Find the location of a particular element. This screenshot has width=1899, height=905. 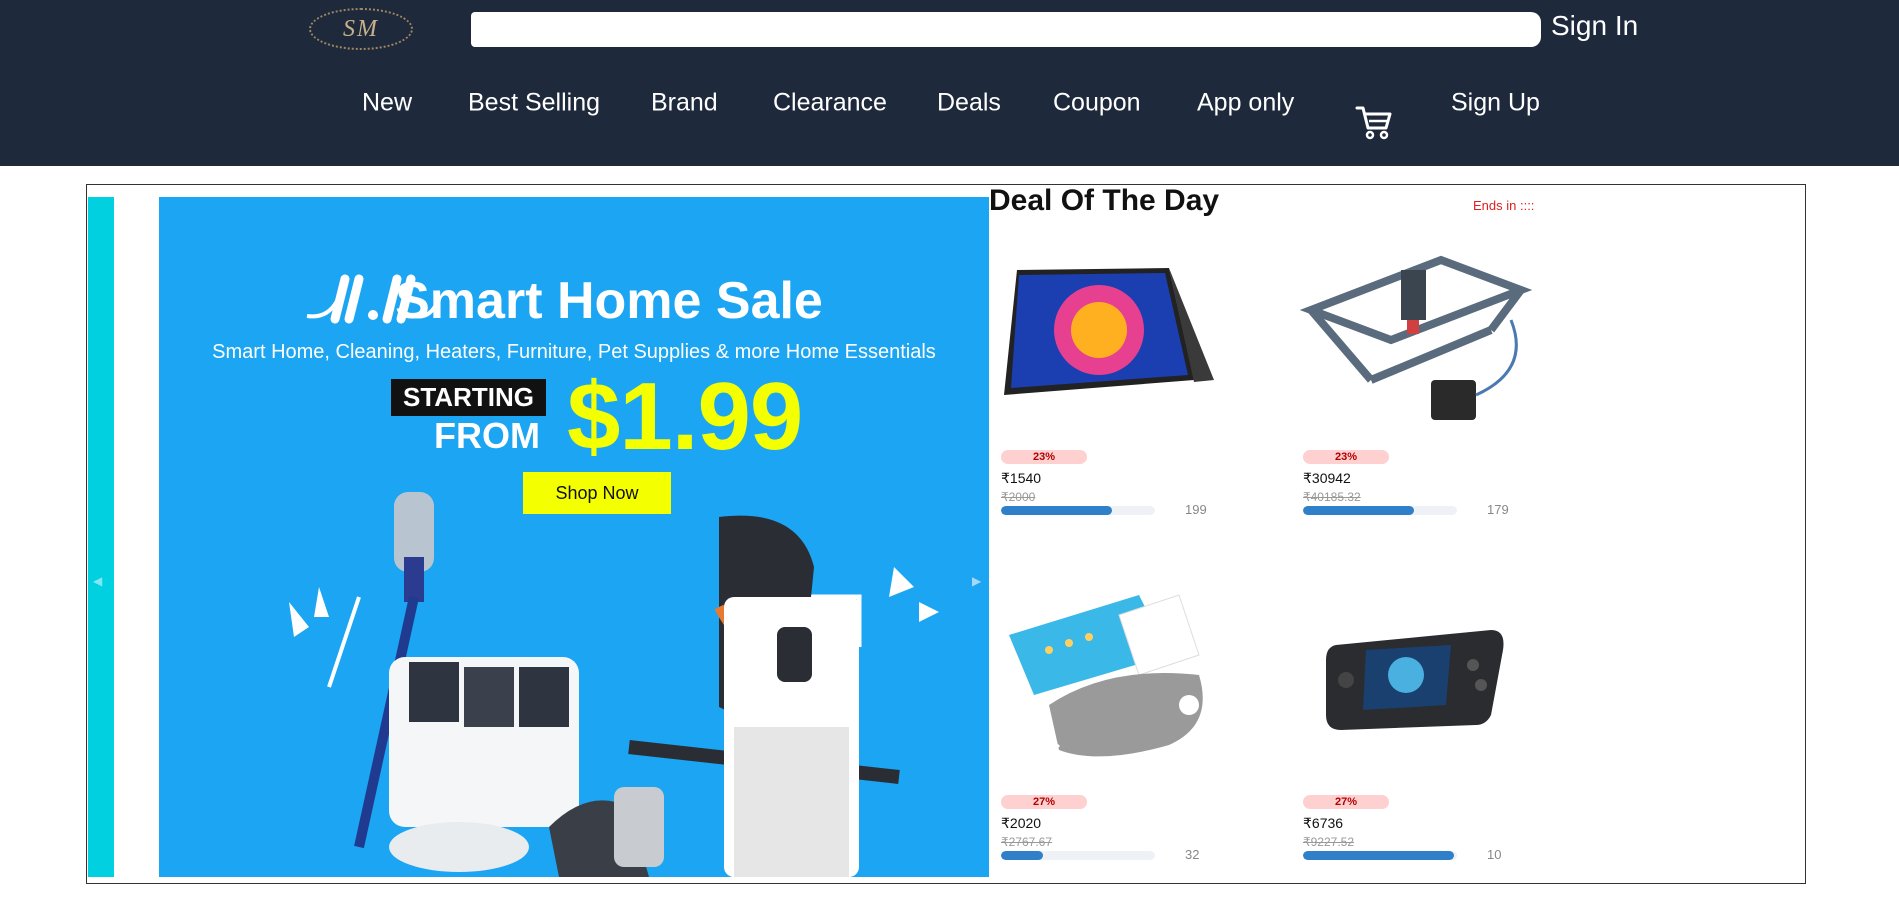

deal-price: ₹30942 is located at coordinates (1327, 478).